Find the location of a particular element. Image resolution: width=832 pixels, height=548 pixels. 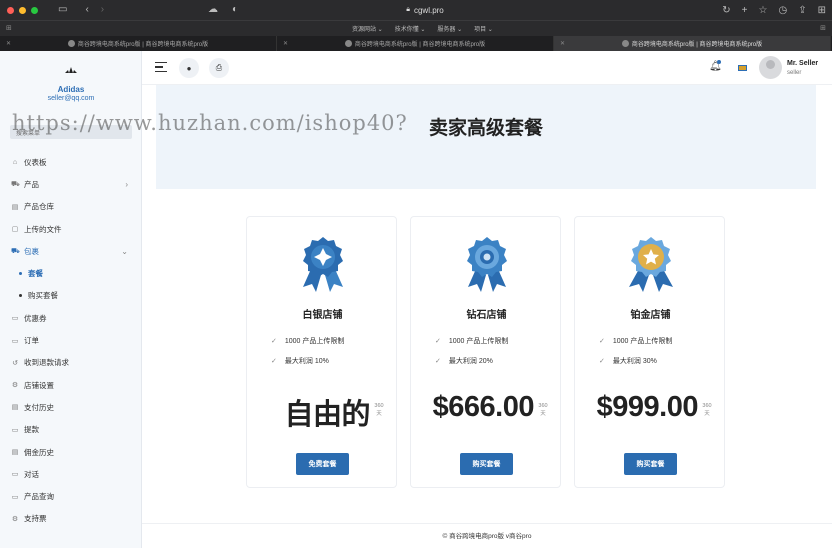

sidebar-item-product-queries: ▭ 产品查询 is located at coordinates (71, 496).